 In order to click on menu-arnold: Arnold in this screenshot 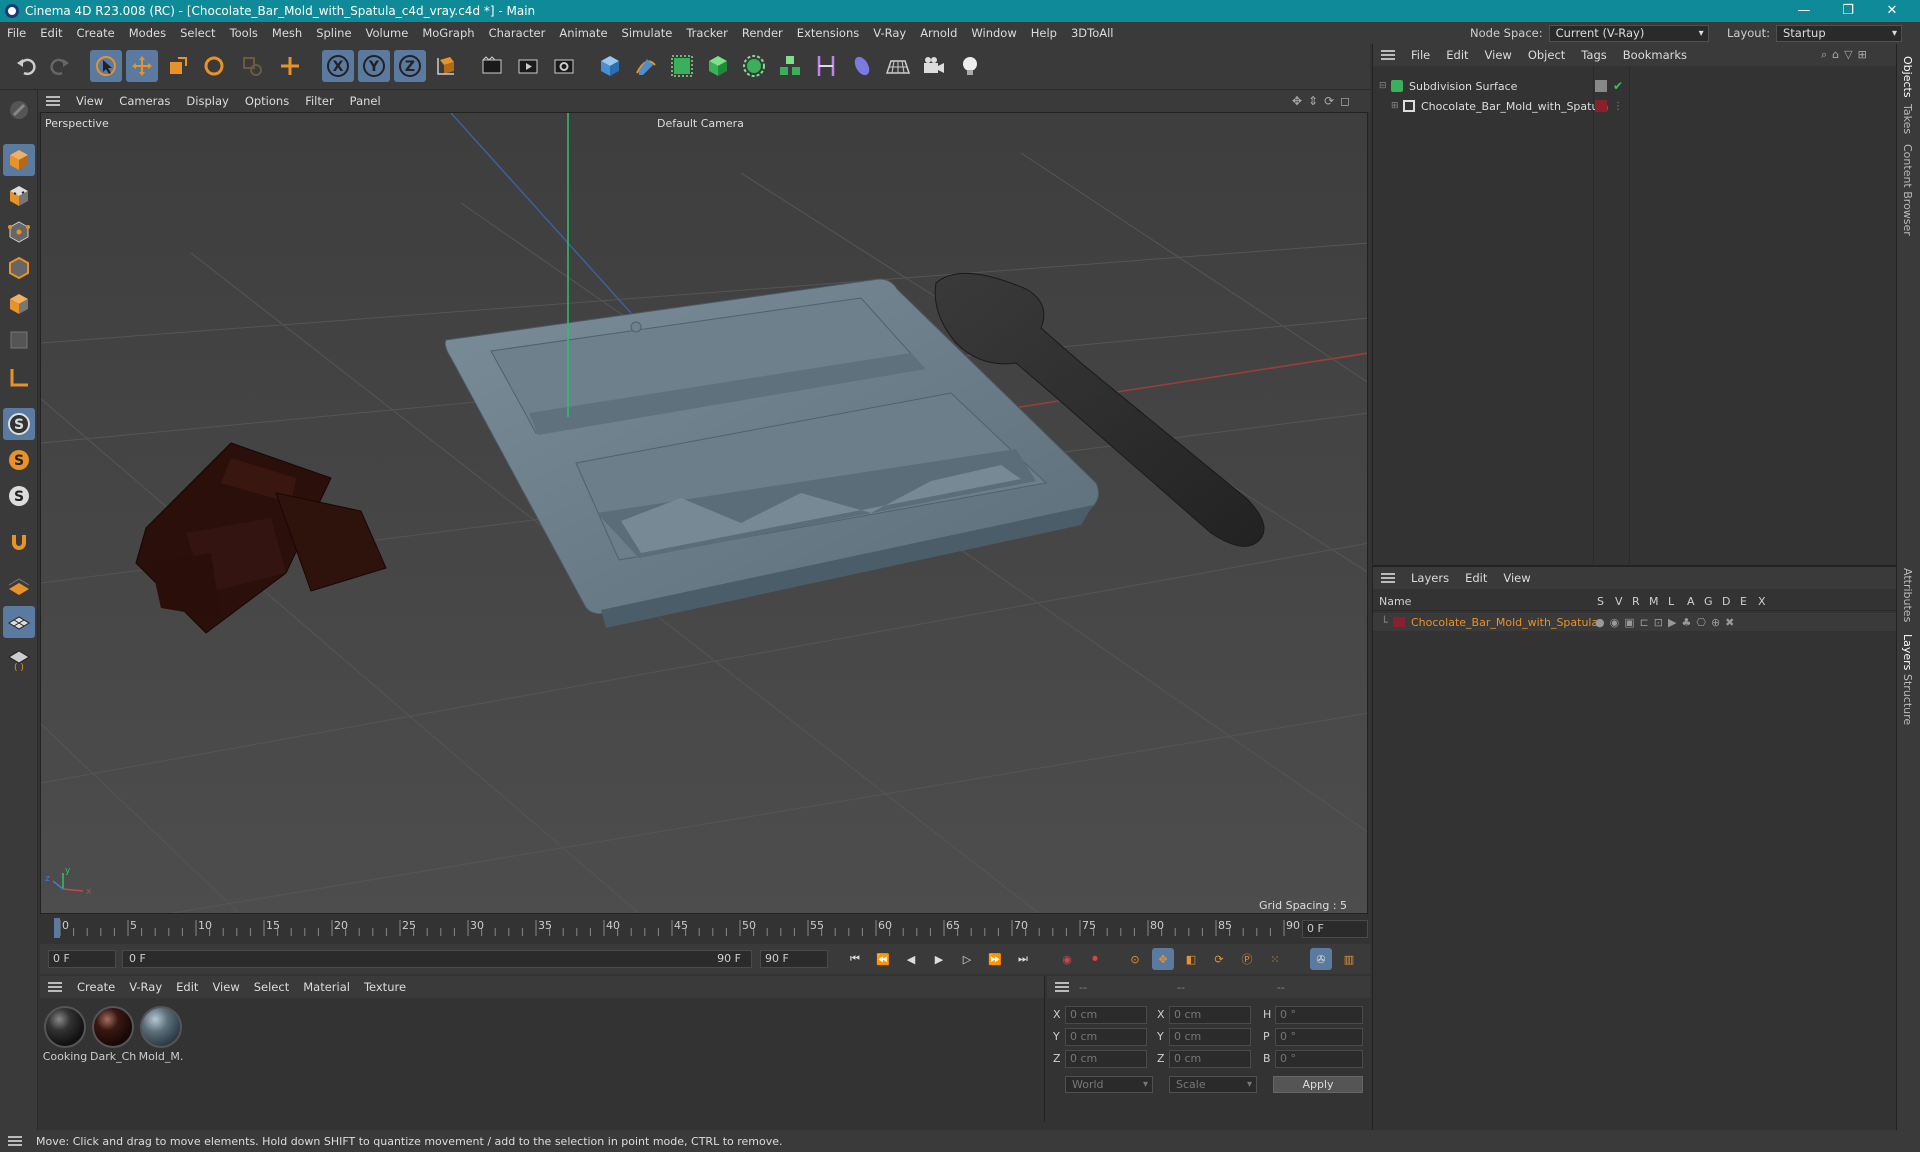, I will do `click(938, 33)`.